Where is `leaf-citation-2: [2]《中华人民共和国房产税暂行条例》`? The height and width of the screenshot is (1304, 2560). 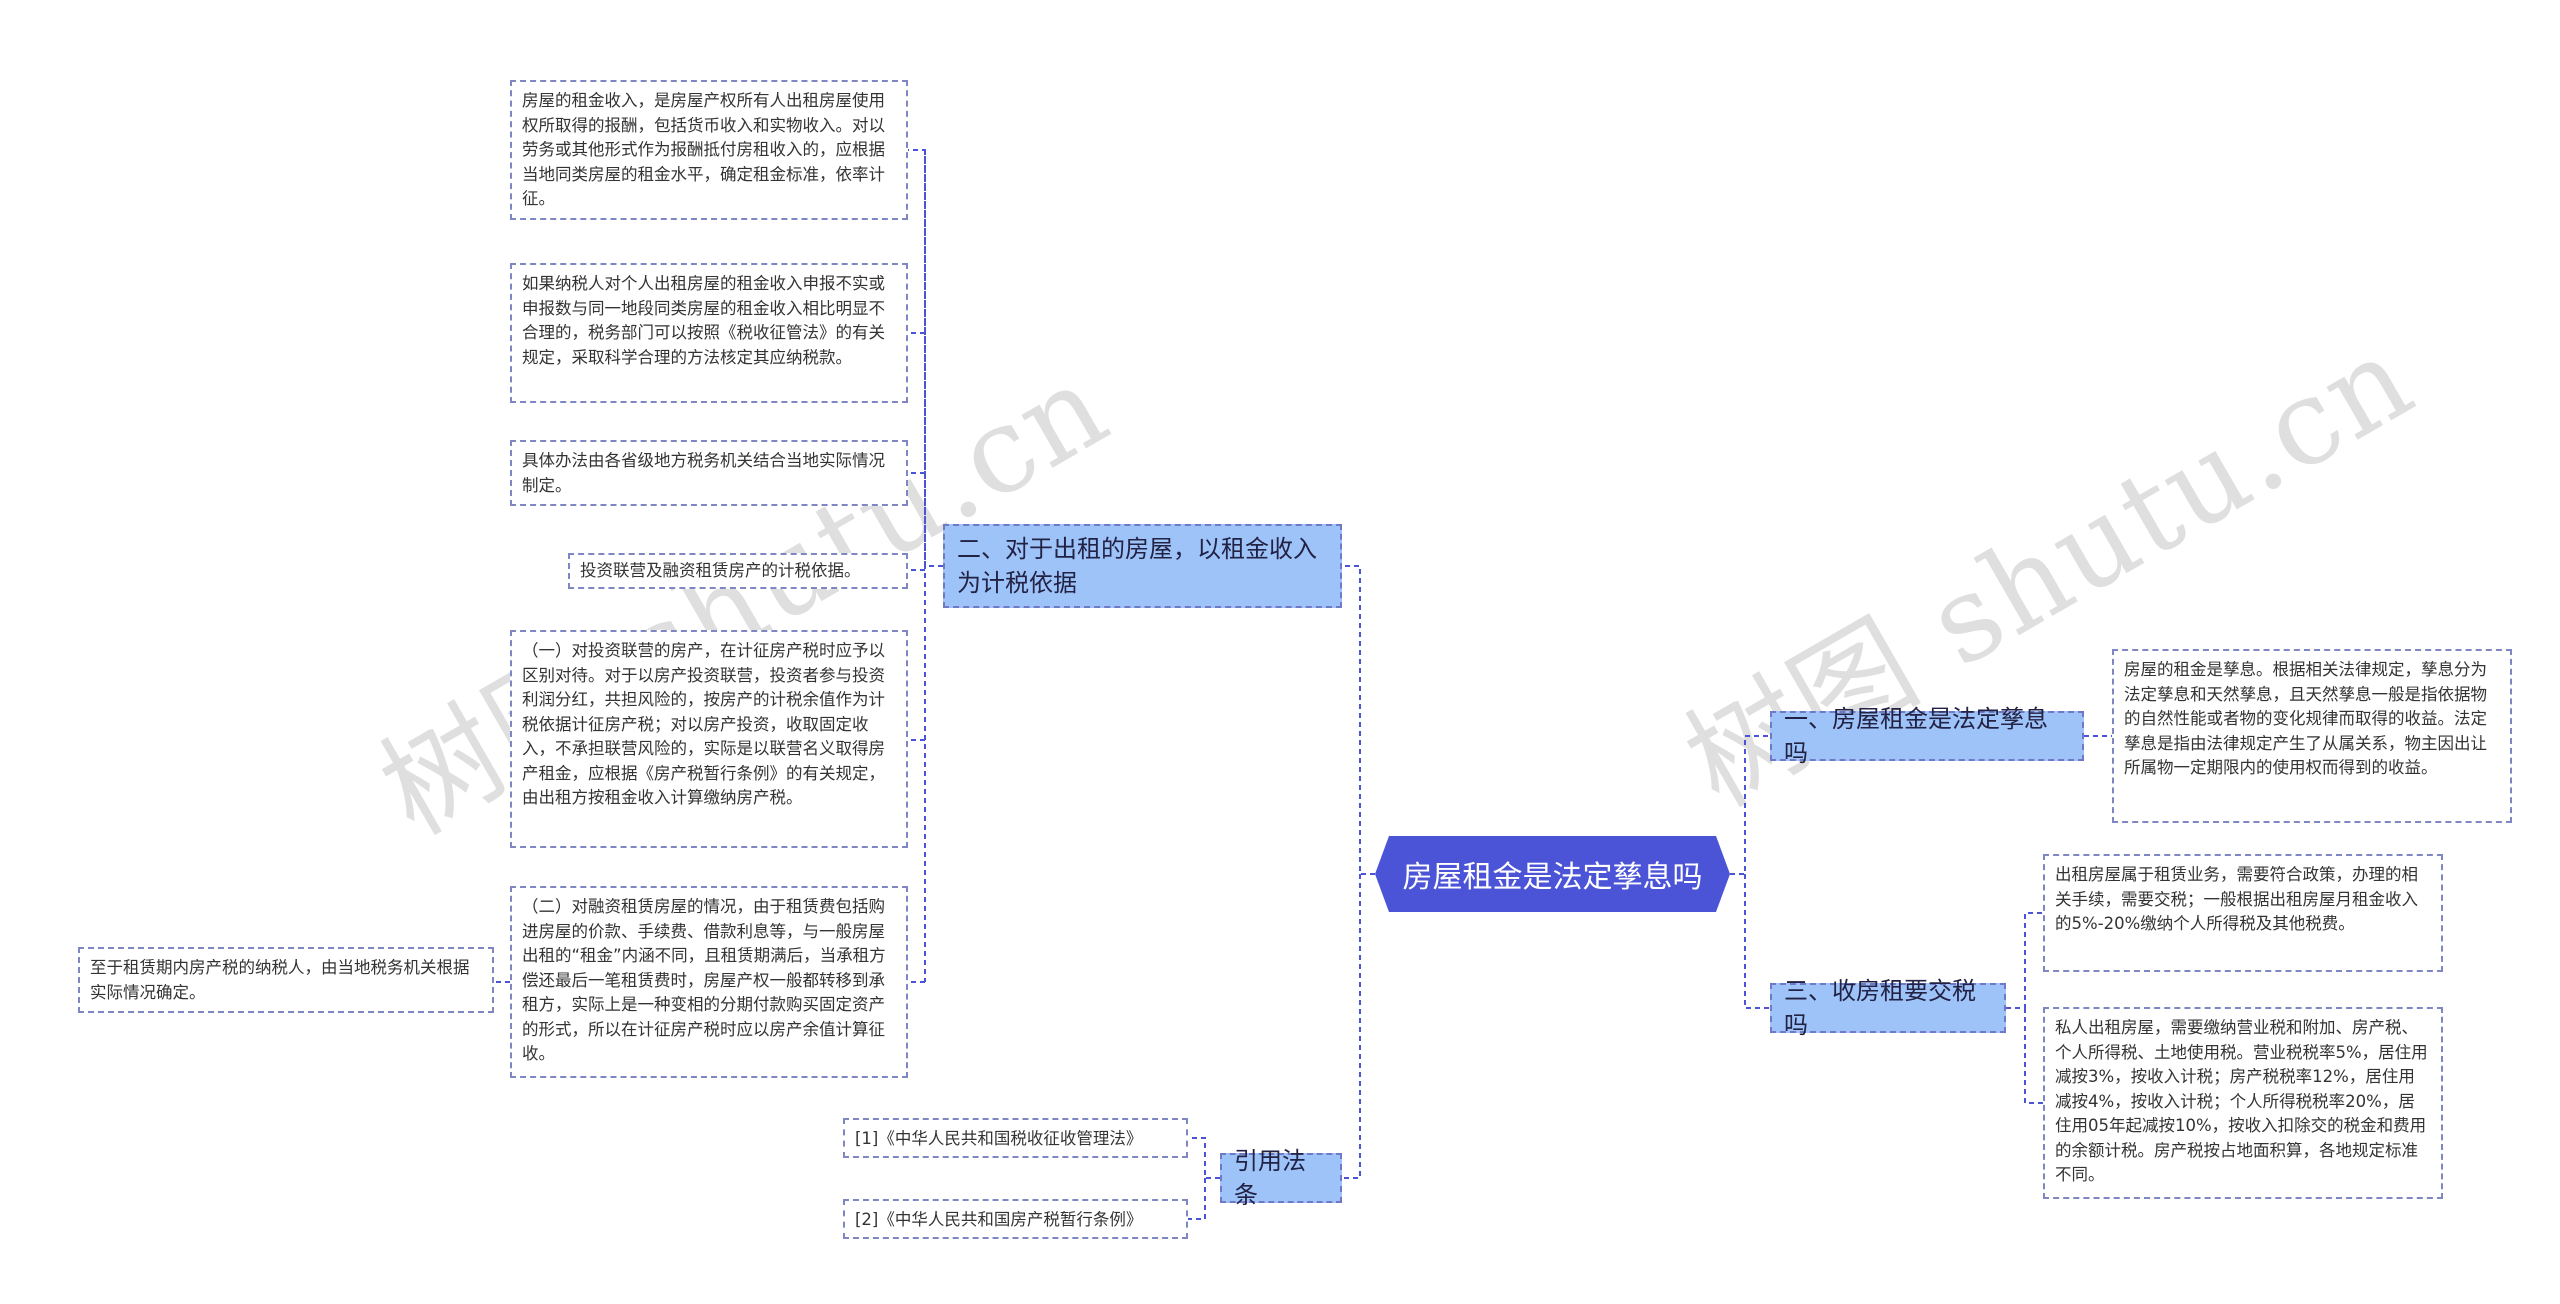 leaf-citation-2: [2]《中华人民共和国房产税暂行条例》 is located at coordinates (1015, 1219).